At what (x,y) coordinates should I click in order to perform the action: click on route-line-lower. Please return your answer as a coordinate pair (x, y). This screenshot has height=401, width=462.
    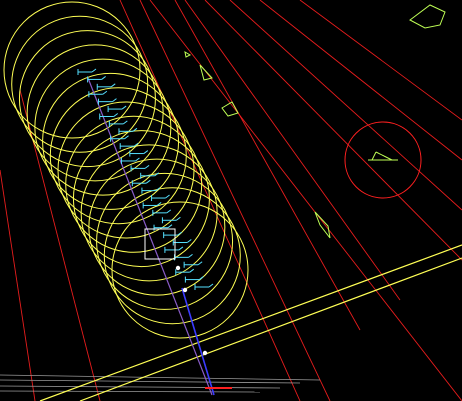
    Looking at the image, I should click on (198, 341).